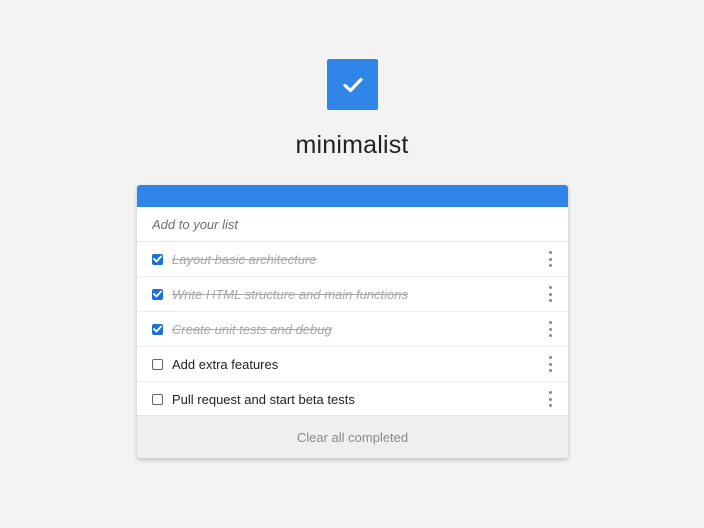 This screenshot has height=528, width=704. What do you see at coordinates (225, 364) in the screenshot?
I see `item-label: Add extra features` at bounding box center [225, 364].